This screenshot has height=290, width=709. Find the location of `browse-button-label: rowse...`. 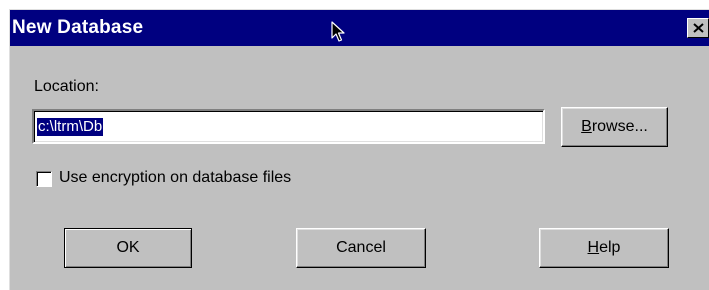

browse-button-label: rowse... is located at coordinates (619, 126).